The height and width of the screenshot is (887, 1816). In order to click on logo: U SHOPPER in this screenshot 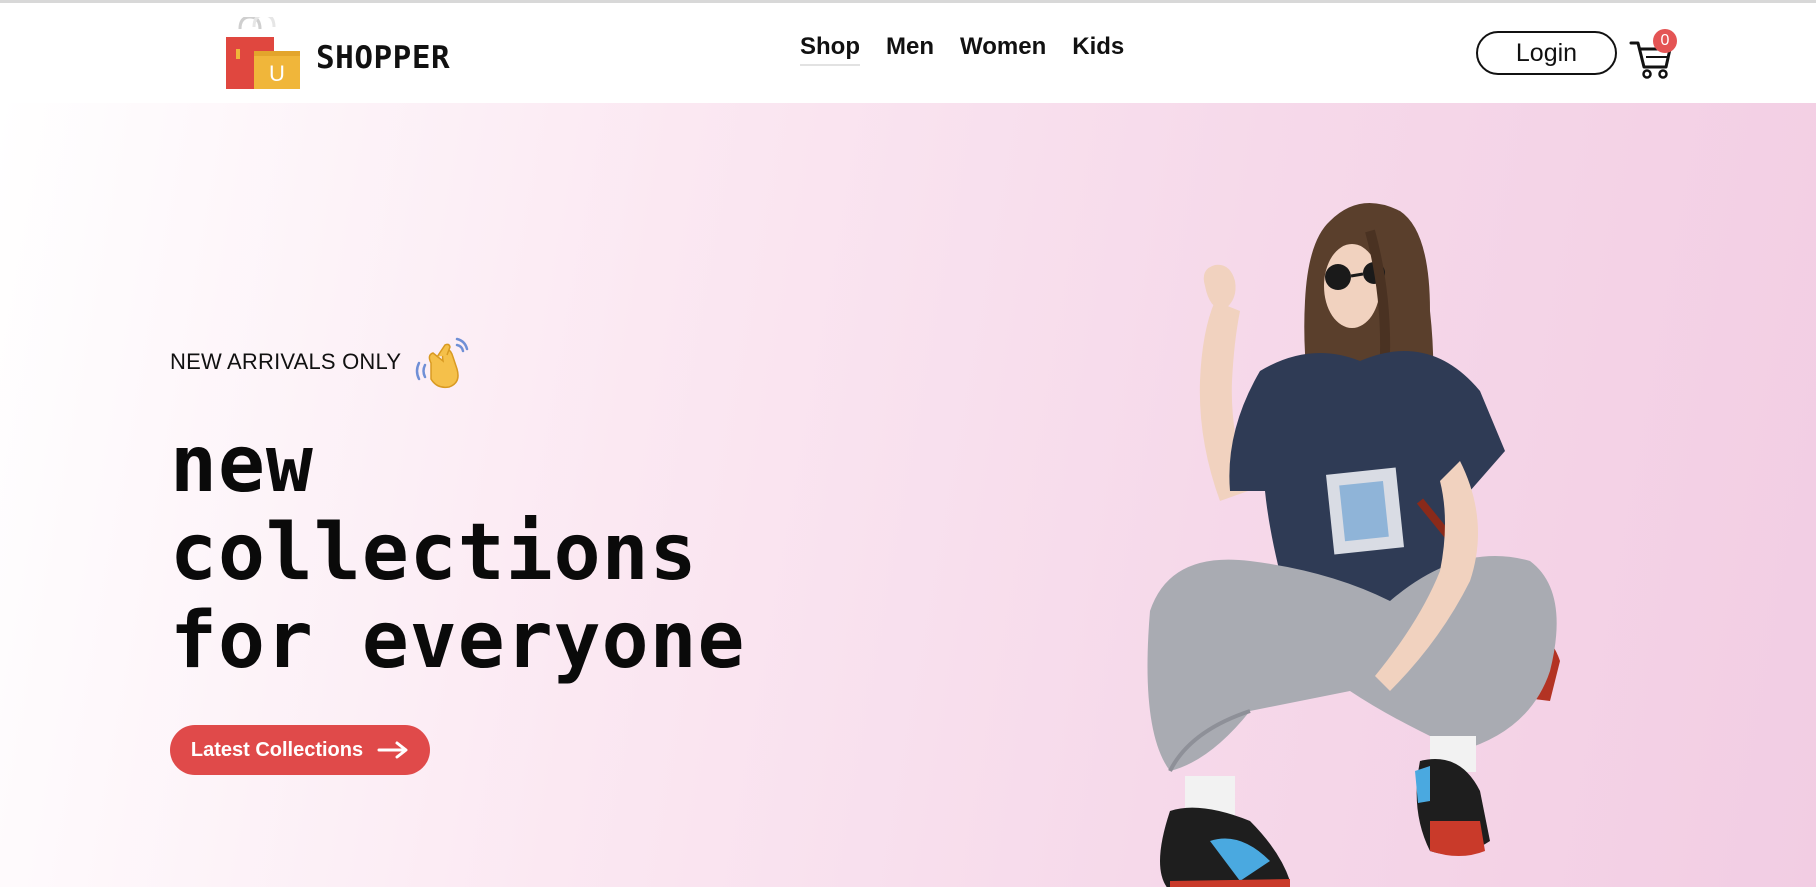, I will do `click(337, 53)`.